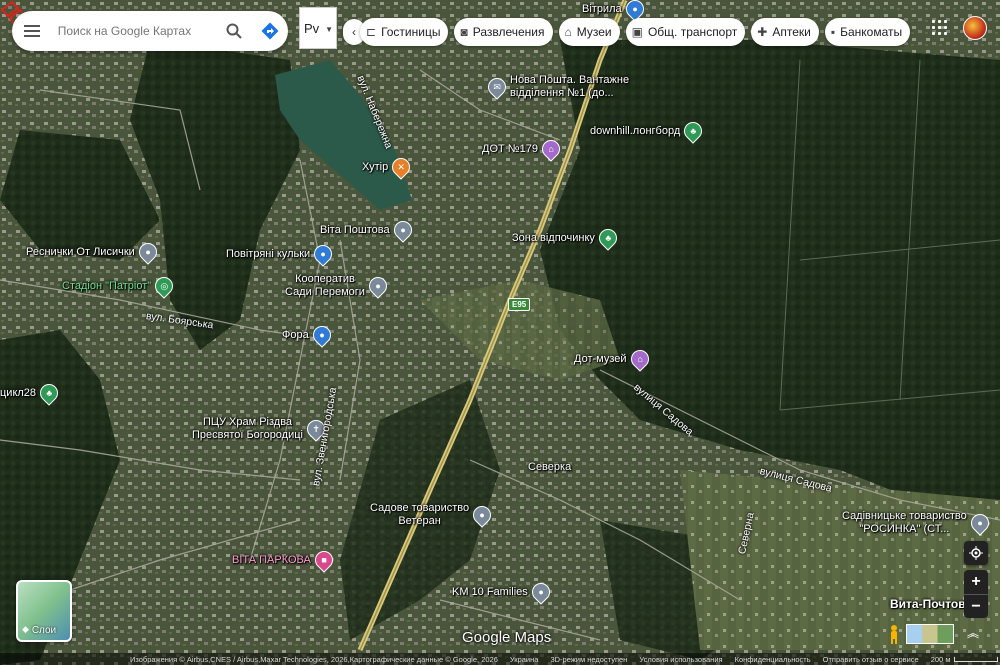 The height and width of the screenshot is (665, 1000). What do you see at coordinates (295, 335) in the screenshot?
I see `place-label: Фора` at bounding box center [295, 335].